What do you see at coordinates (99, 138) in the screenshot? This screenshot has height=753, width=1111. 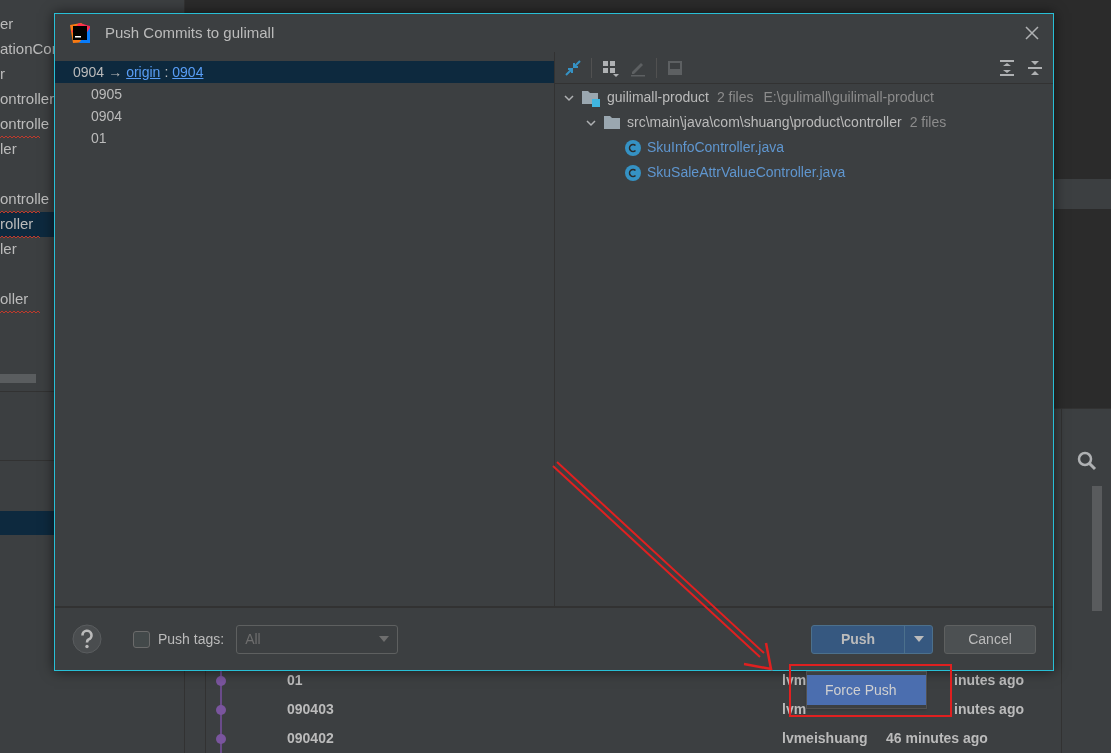 I see `commit-item: 01` at bounding box center [99, 138].